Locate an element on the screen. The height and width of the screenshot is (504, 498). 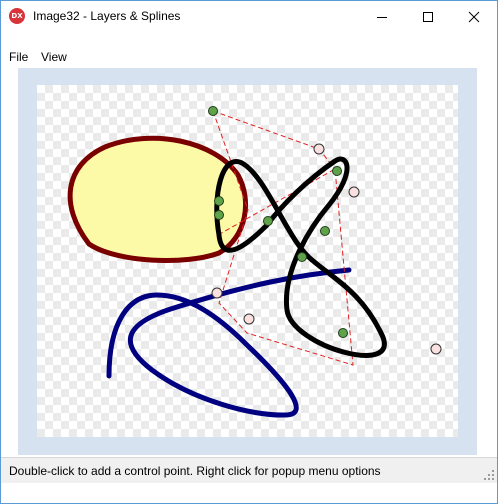
close-icon is located at coordinates (474, 16).